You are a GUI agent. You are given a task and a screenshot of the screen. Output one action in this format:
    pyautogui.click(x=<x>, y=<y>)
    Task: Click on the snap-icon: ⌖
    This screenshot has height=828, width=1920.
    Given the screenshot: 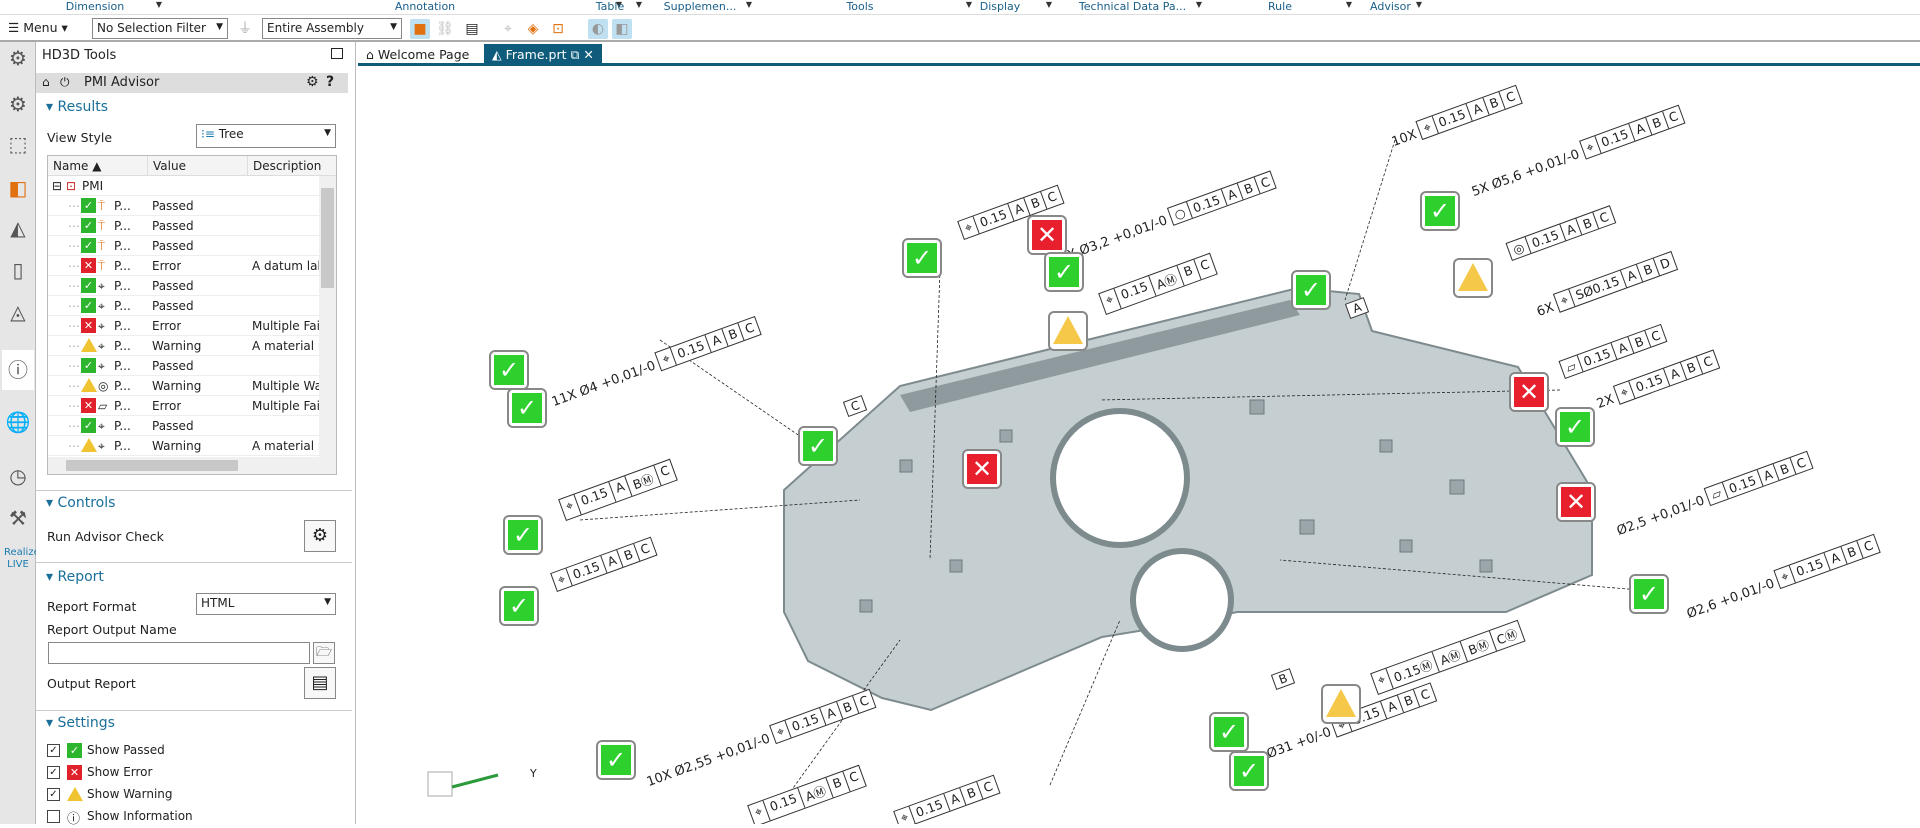 What is the action you would take?
    pyautogui.click(x=508, y=29)
    